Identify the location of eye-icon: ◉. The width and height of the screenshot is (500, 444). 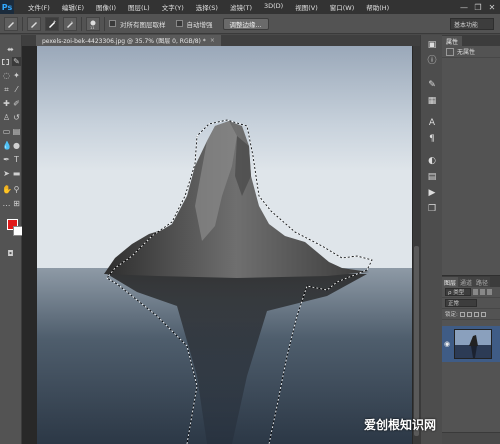
(447, 344).